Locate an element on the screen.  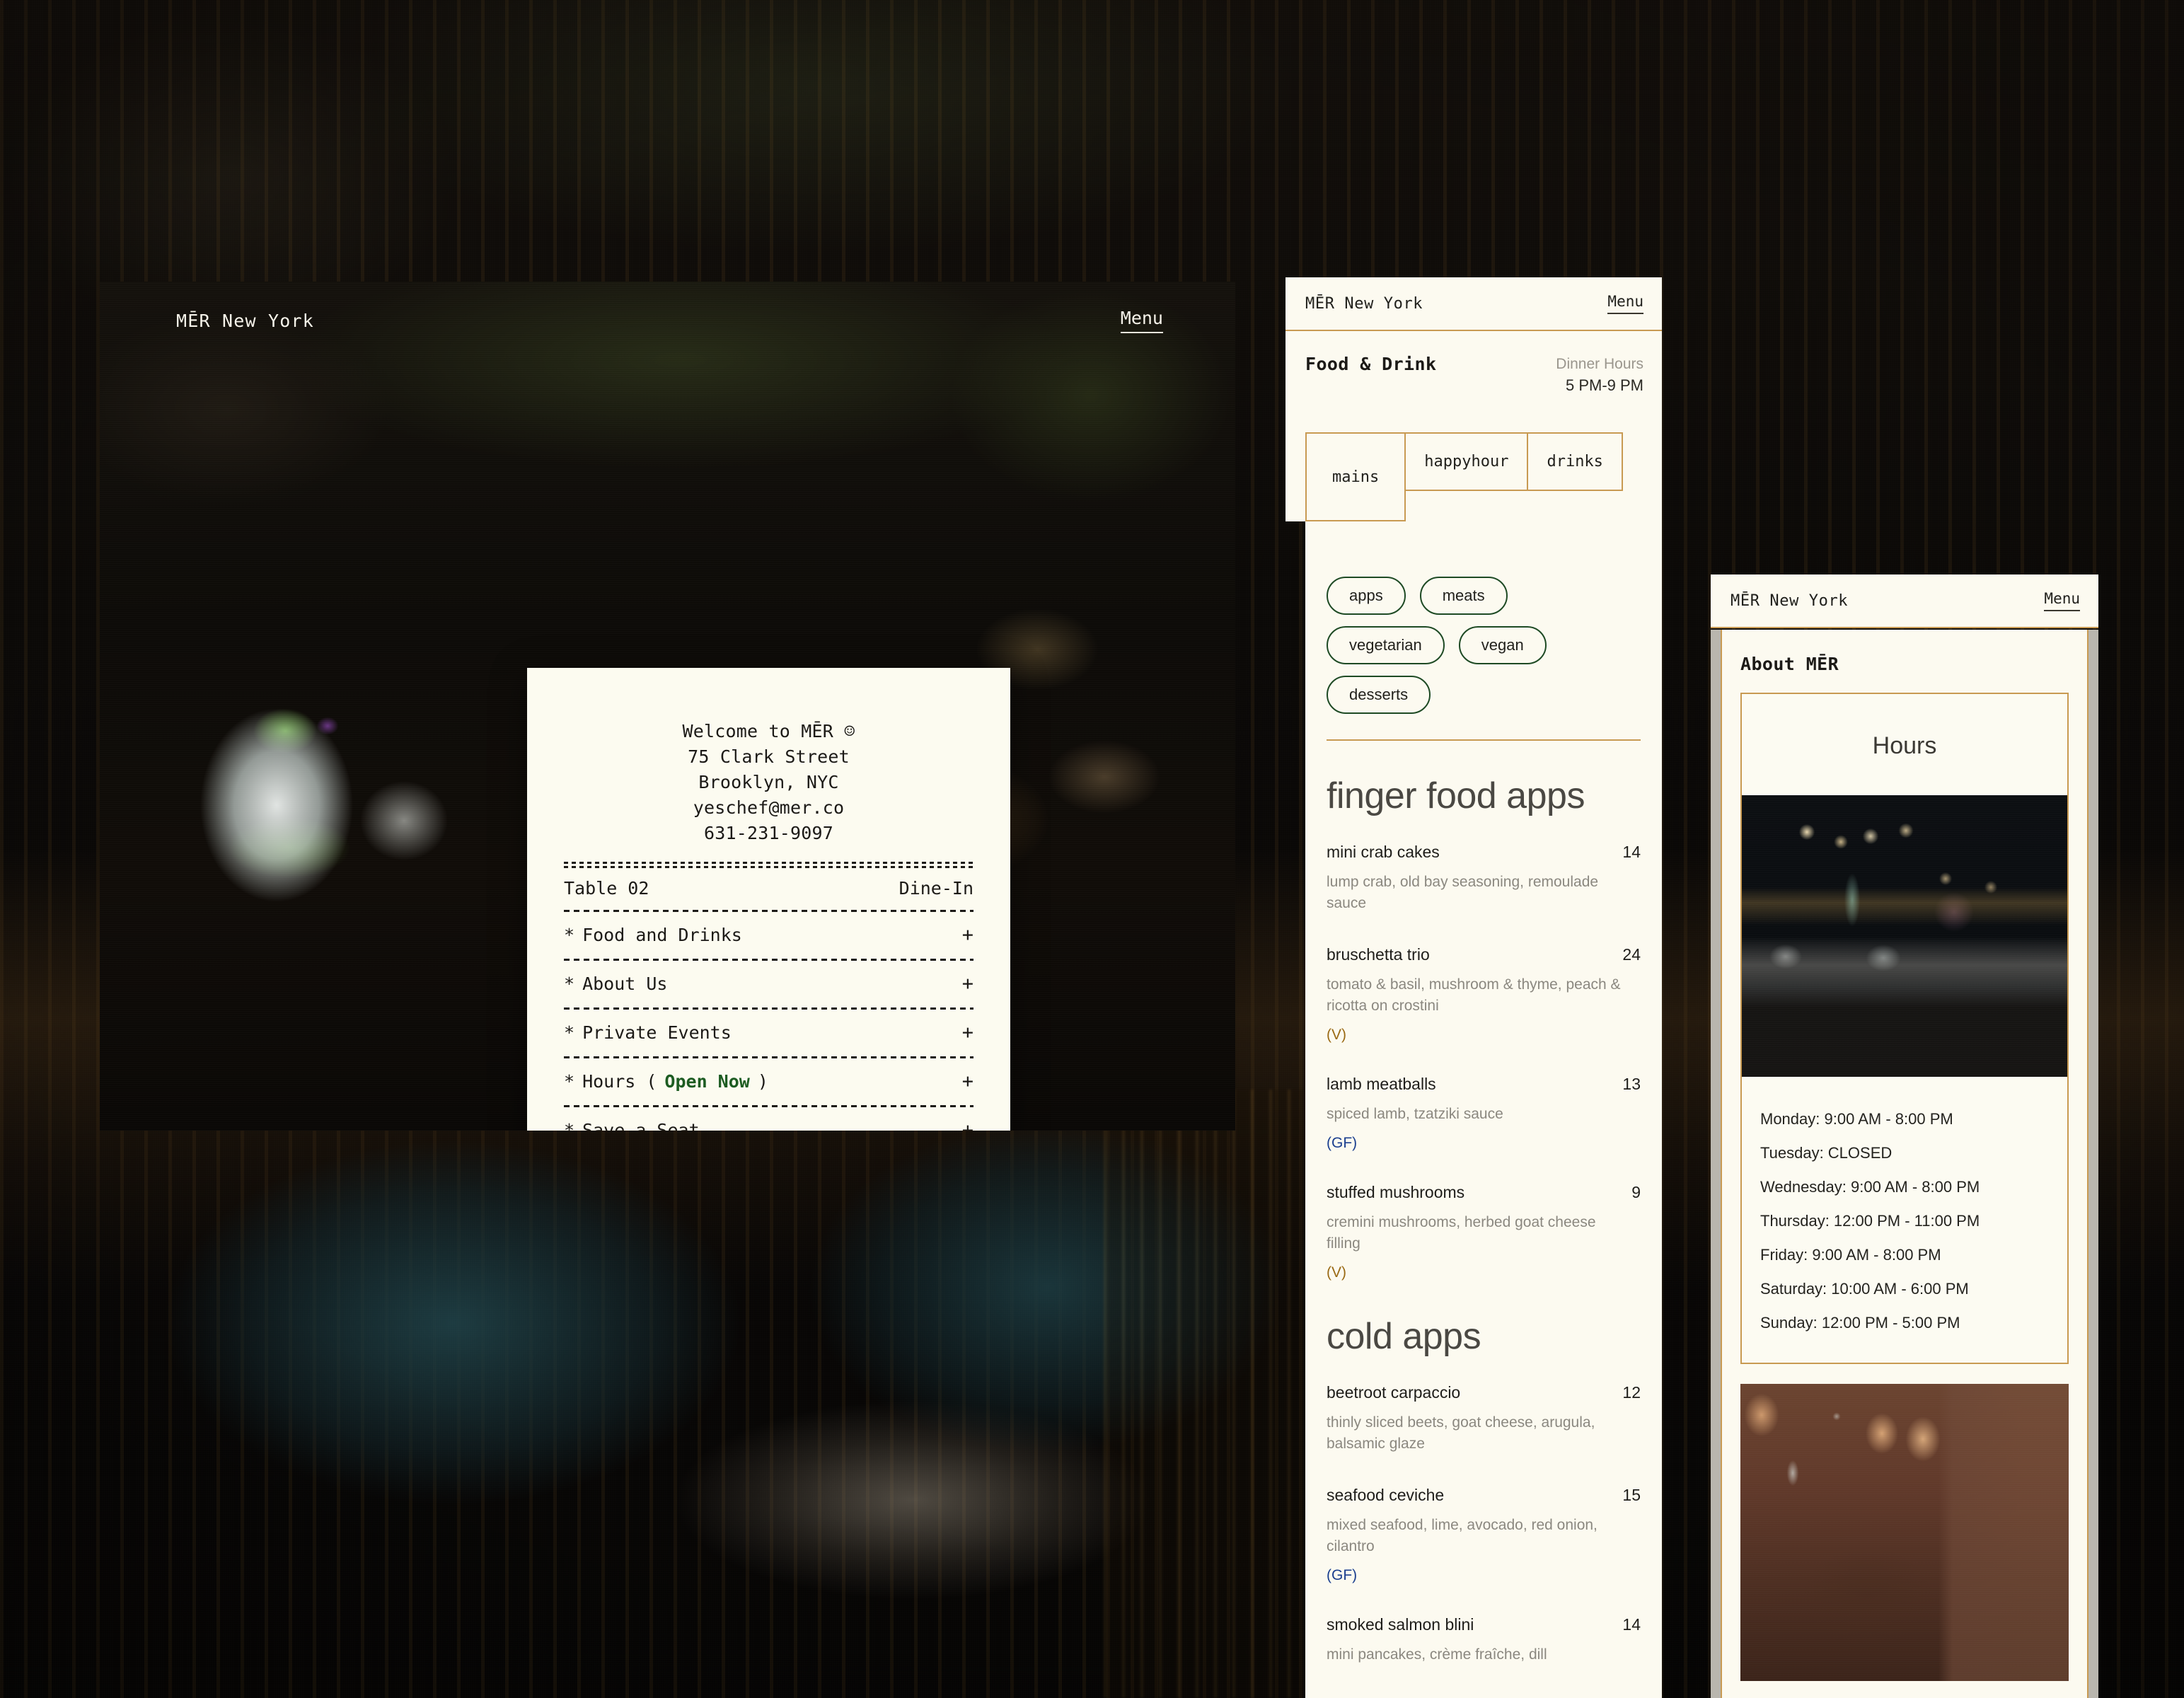
page-title: About MĒR is located at coordinates (1790, 664).